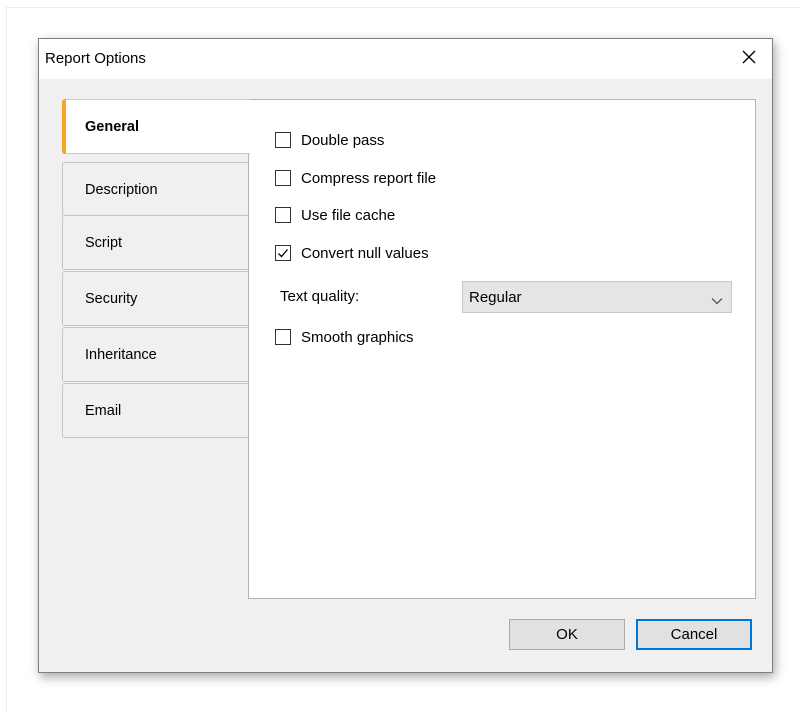 This screenshot has height=713, width=802. What do you see at coordinates (121, 189) in the screenshot?
I see `tab-description-label: Description` at bounding box center [121, 189].